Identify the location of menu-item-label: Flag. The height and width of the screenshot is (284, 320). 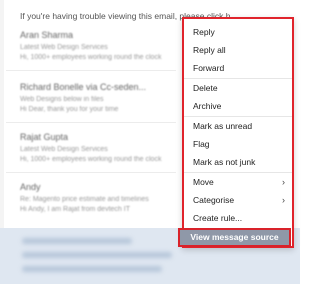
(201, 144).